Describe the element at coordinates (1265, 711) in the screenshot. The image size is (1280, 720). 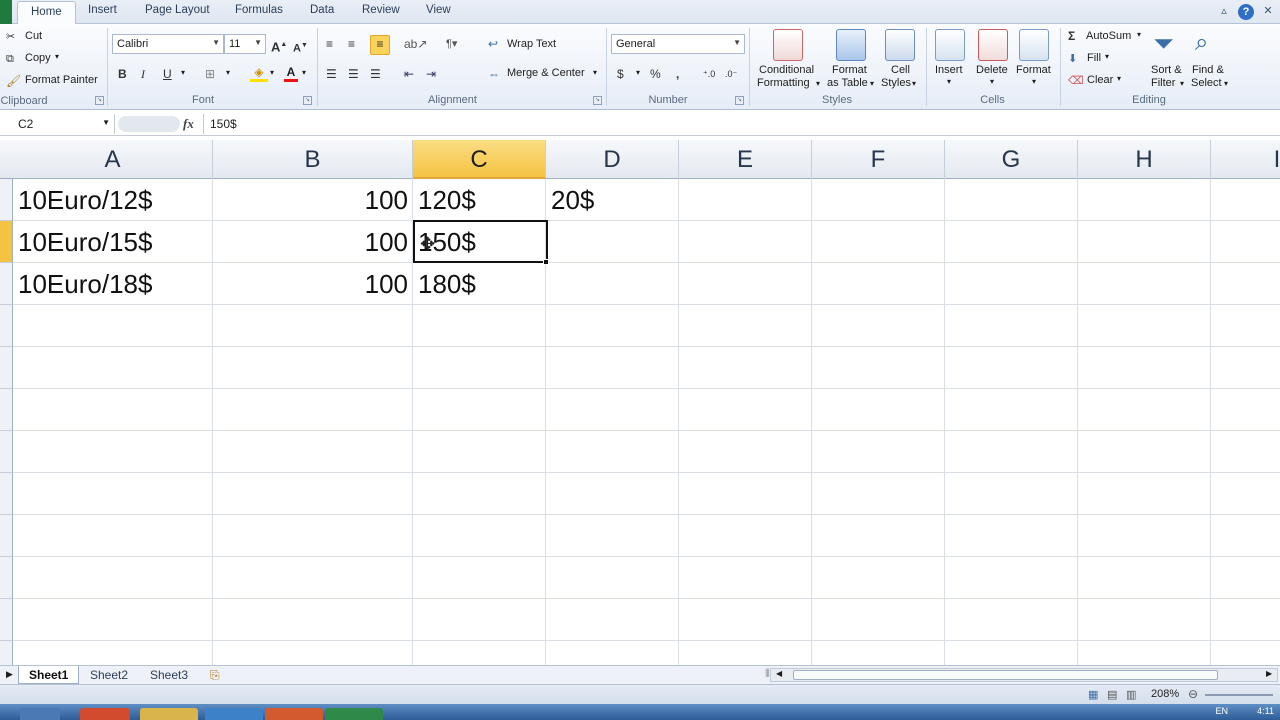
I see `clock: 4:11` at that location.